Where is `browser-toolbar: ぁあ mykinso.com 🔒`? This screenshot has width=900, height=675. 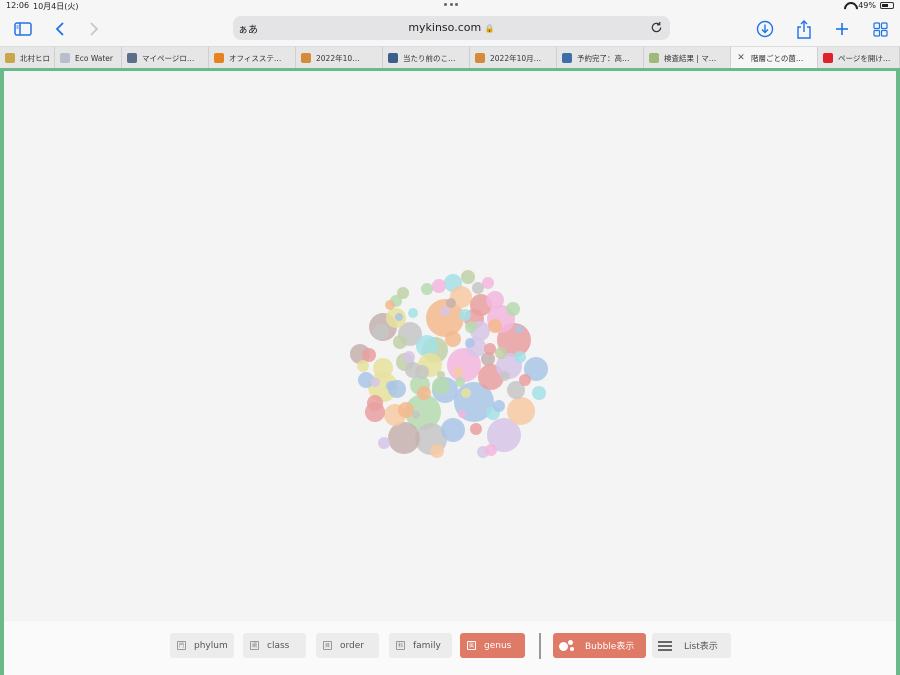
browser-toolbar: ぁあ mykinso.com 🔒 is located at coordinates (450, 29).